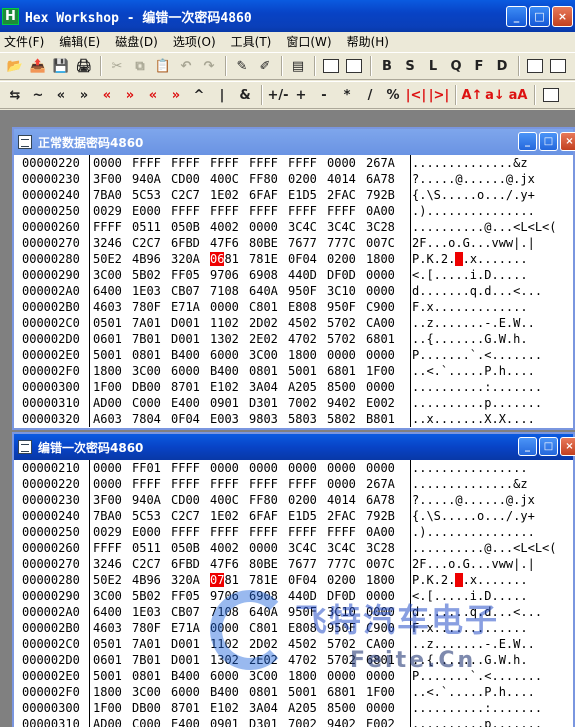 Image resolution: width=575 pixels, height=727 pixels. Describe the element at coordinates (229, 580) in the screenshot. I see `hex-word: 0781` at that location.